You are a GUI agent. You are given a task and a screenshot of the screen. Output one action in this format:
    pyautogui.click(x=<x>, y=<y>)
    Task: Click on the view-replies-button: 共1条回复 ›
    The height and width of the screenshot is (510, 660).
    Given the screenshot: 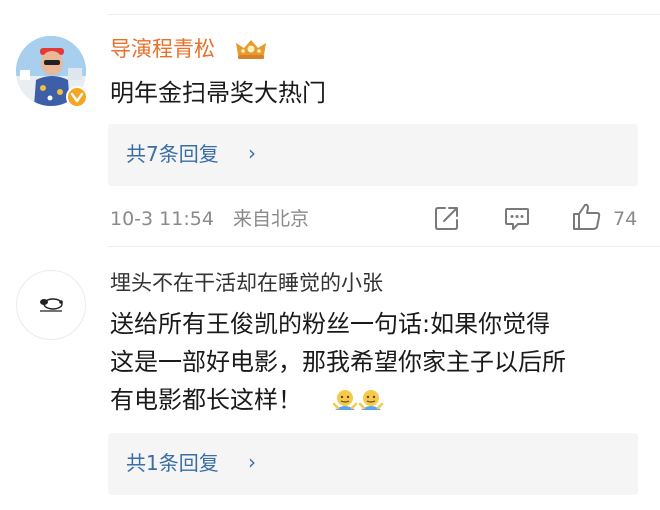 What is the action you would take?
    pyautogui.click(x=373, y=464)
    